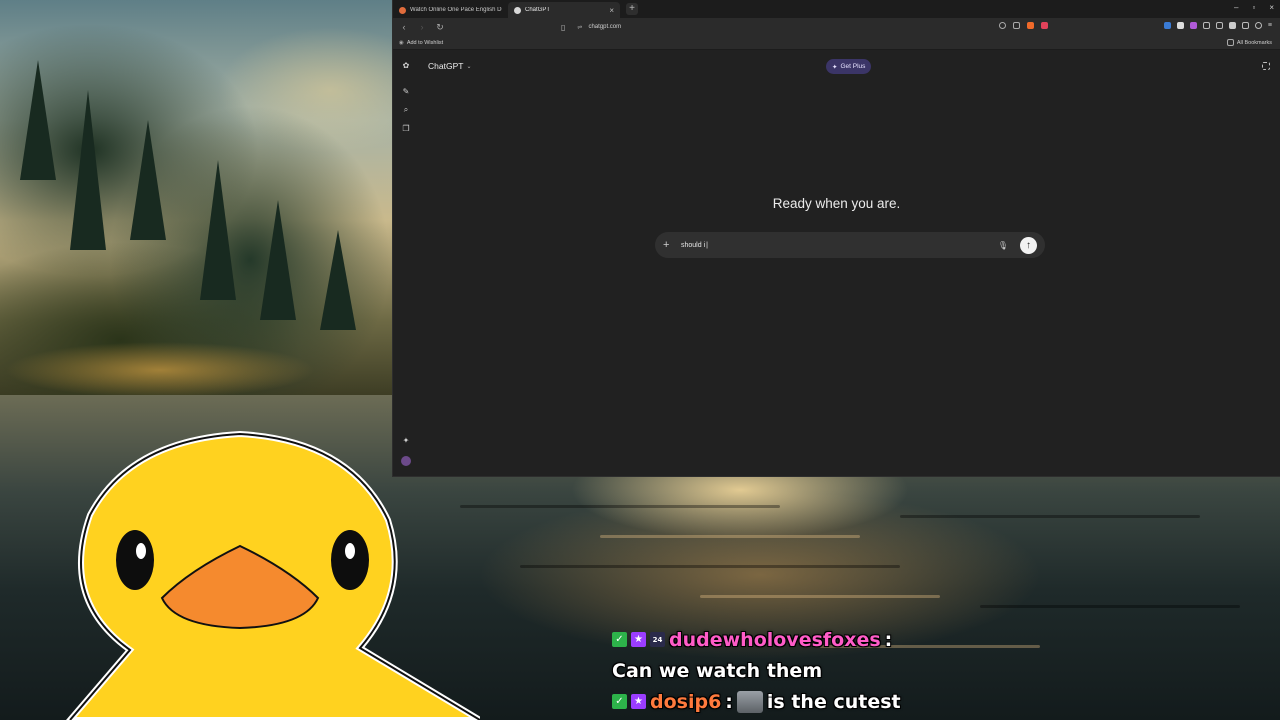 This screenshot has width=1280, height=720. I want to click on share-icon, so click(1016, 25).